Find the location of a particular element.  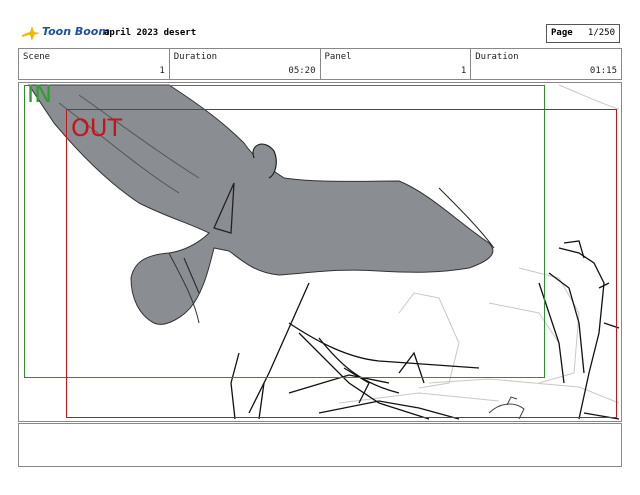

scene-duration-label: Duration is located at coordinates (195, 57).